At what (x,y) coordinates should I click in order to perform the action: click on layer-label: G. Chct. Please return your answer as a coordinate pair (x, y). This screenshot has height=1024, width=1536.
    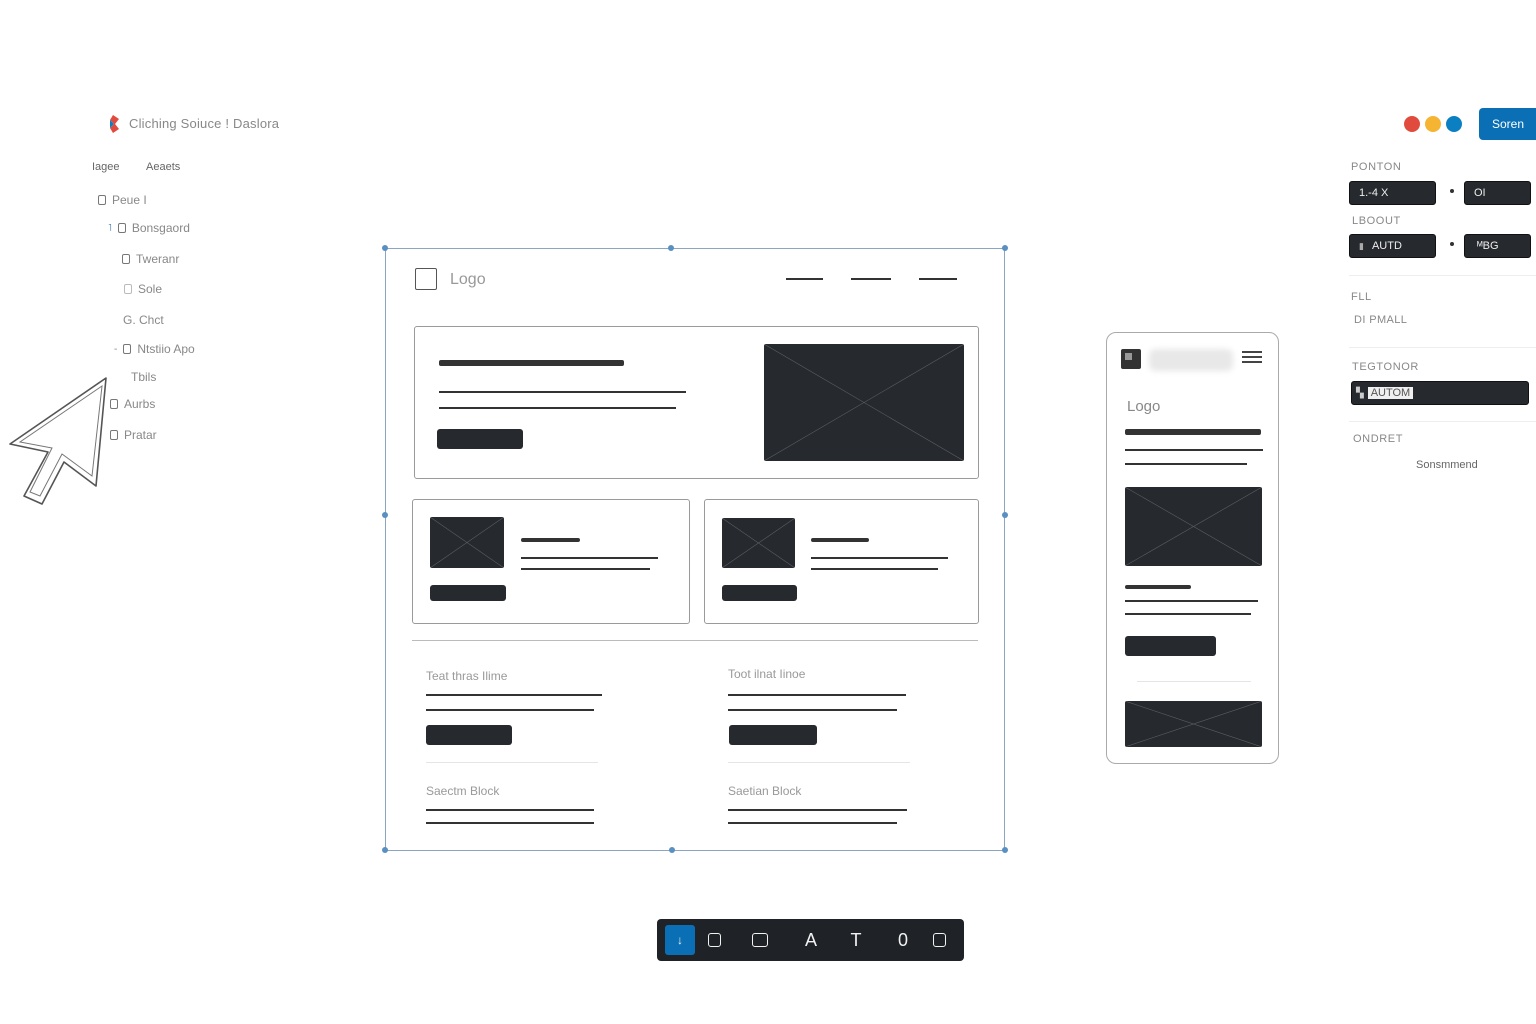
    Looking at the image, I should click on (143, 320).